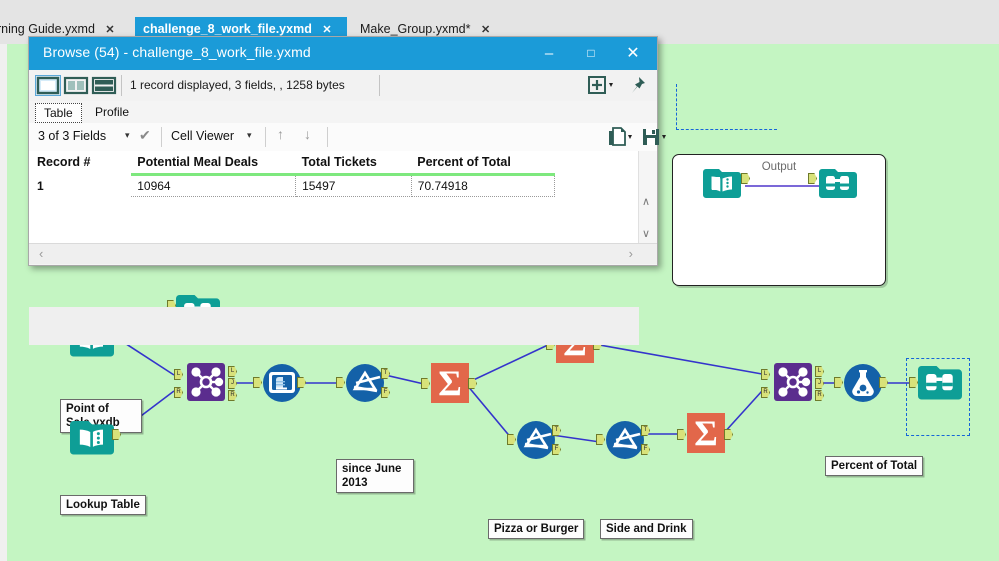  I want to click on cell-potential-meal-deals: 10964, so click(214, 185).